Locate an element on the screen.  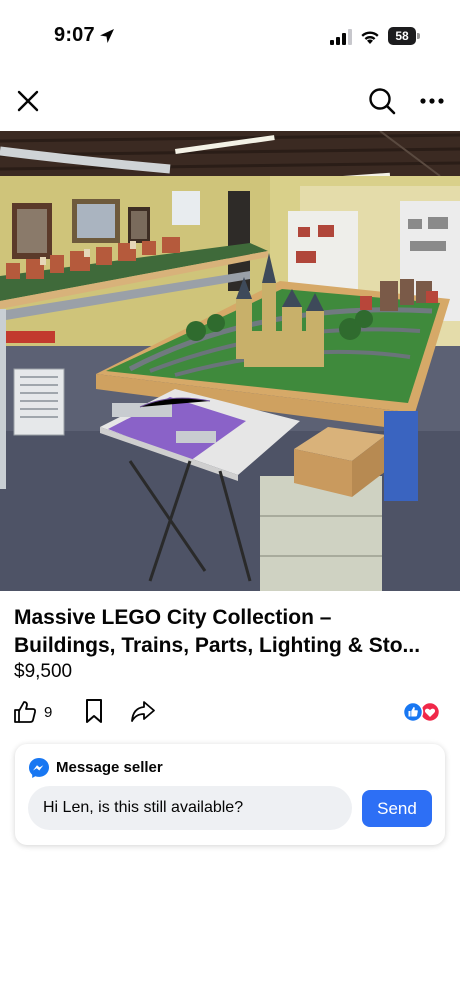
like-button: 9 is located at coordinates (32, 712).